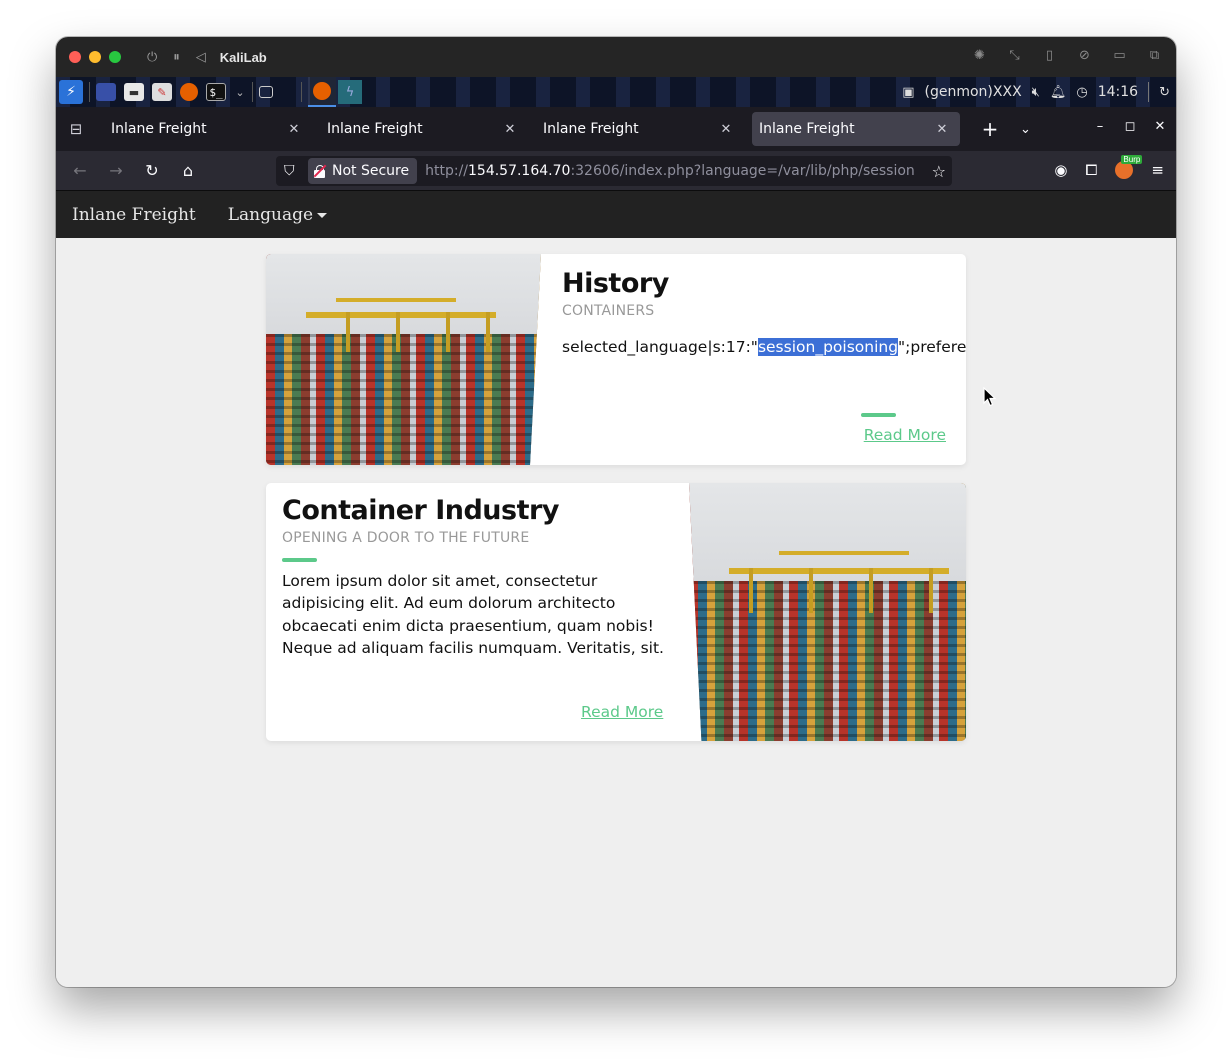 The width and height of the screenshot is (1232, 1061). Describe the element at coordinates (1157, 170) in the screenshot. I see `menu-icon: ≡` at that location.